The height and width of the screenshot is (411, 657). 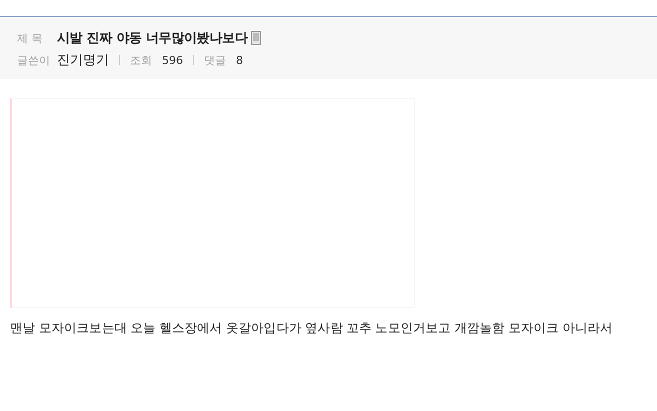 I want to click on author-name: 진기명기, so click(x=83, y=60).